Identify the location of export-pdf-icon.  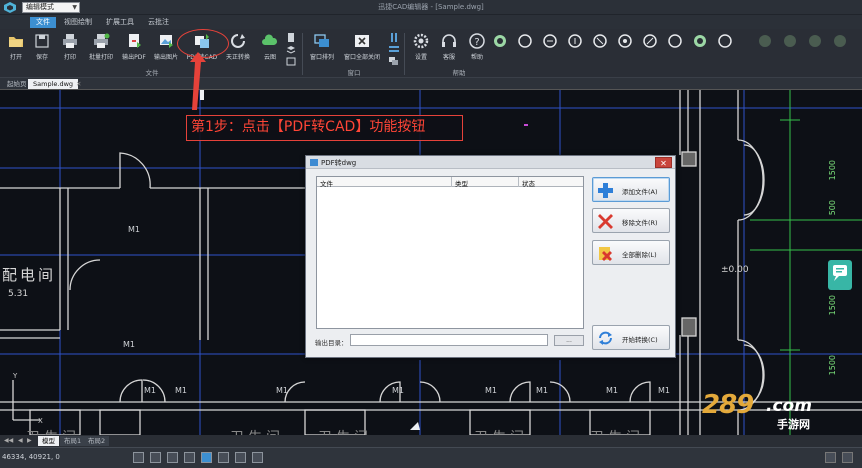
(135, 41).